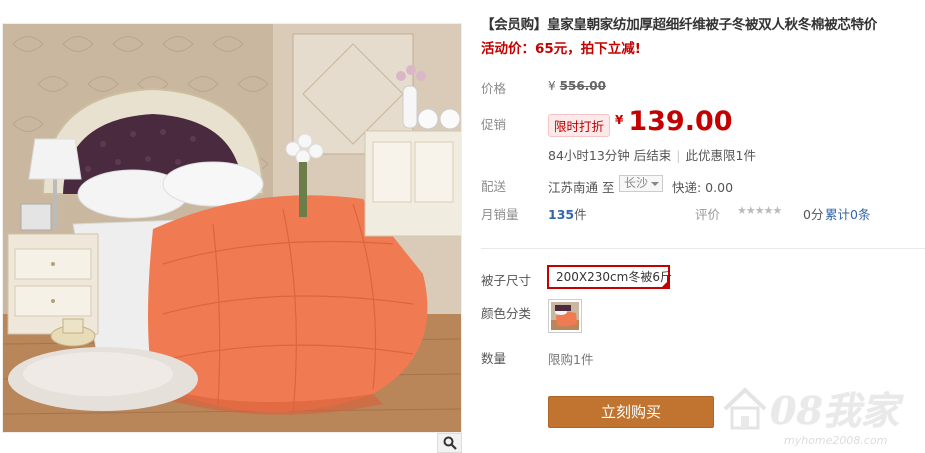 The height and width of the screenshot is (453, 925). I want to click on divider, so click(703, 248).